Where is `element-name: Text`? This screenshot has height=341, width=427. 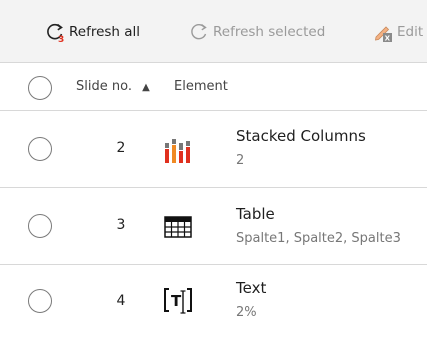 element-name: Text is located at coordinates (251, 288).